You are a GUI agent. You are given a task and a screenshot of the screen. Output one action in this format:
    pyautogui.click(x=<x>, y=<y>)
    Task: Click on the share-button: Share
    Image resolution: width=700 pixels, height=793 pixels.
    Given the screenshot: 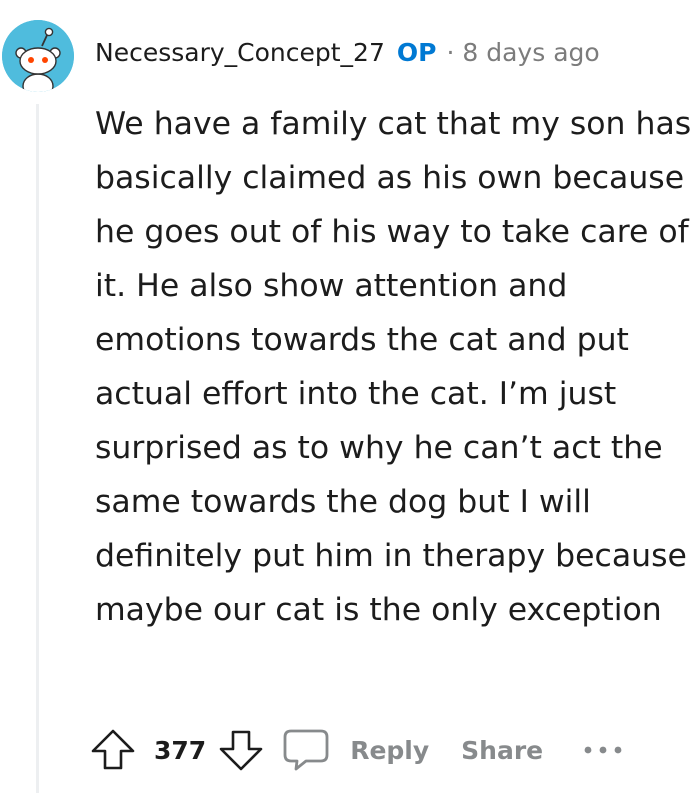 What is the action you would take?
    pyautogui.click(x=502, y=750)
    